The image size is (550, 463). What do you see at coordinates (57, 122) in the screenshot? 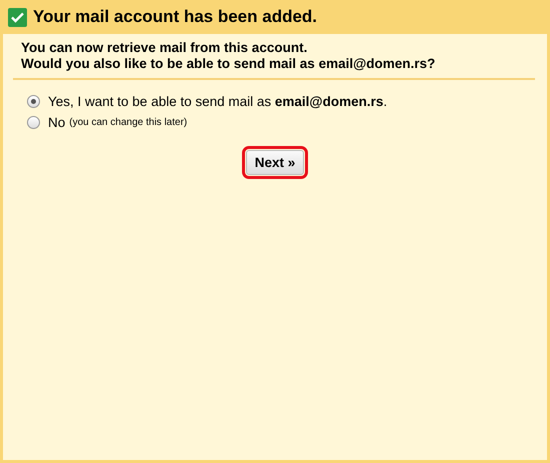
I see `option-label: No` at bounding box center [57, 122].